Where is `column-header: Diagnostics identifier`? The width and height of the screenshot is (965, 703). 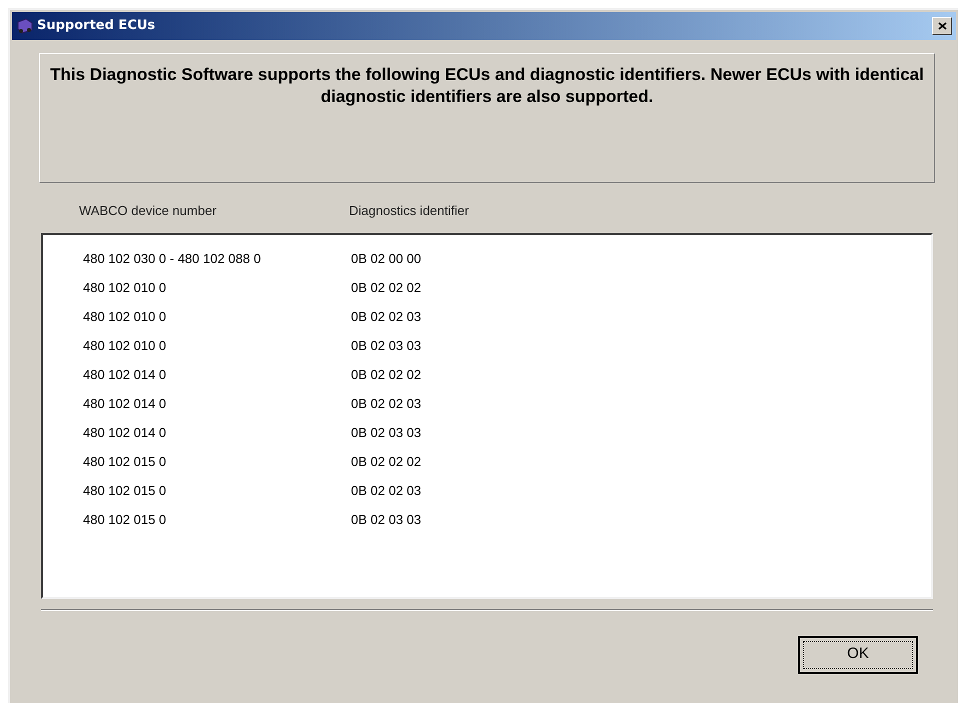
column-header: Diagnostics identifier is located at coordinates (409, 211).